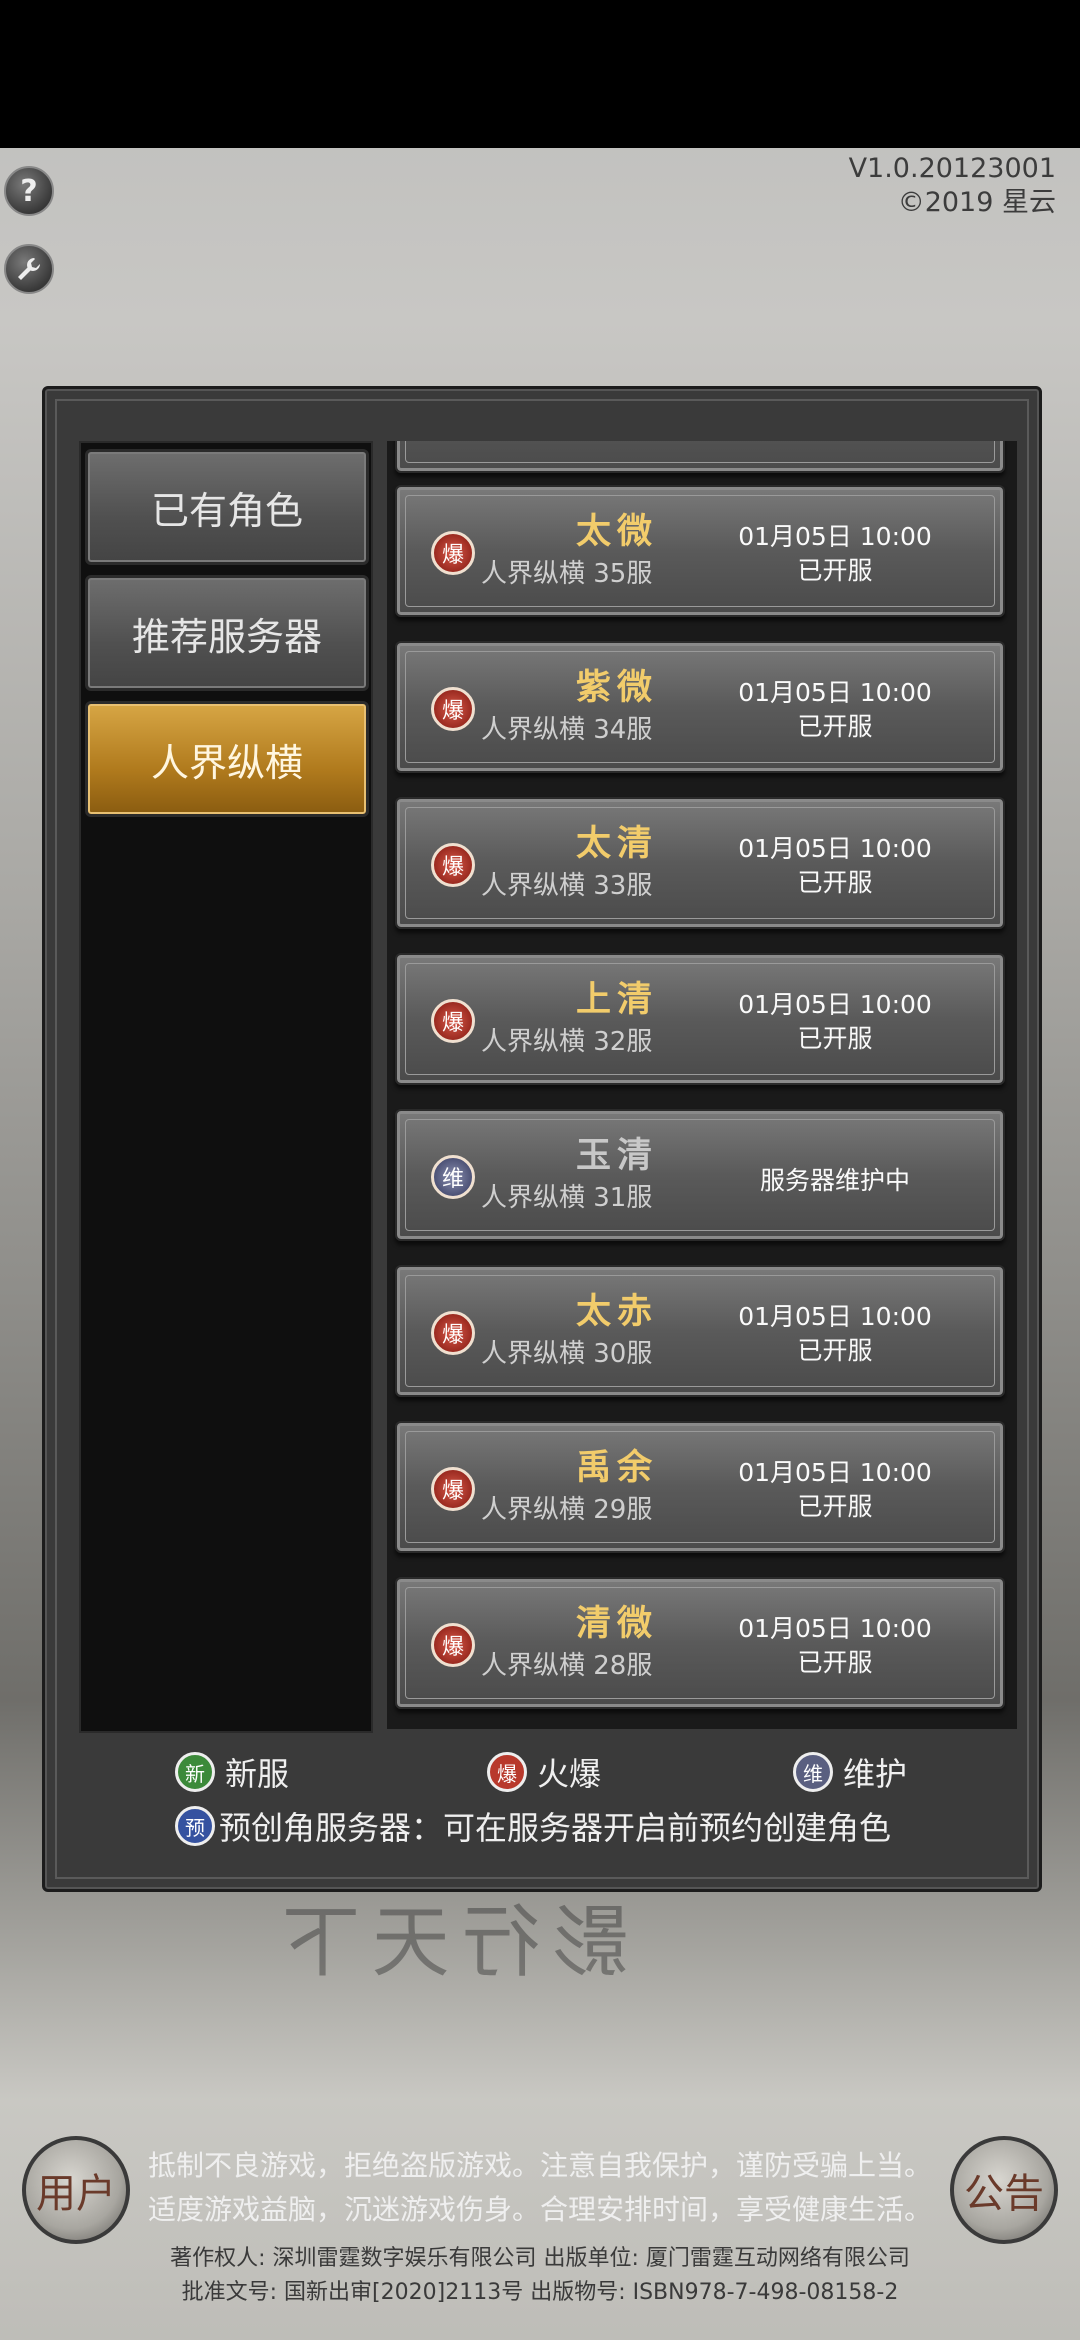 The height and width of the screenshot is (2340, 1080). I want to click on server-row-partial, so click(700, 457).